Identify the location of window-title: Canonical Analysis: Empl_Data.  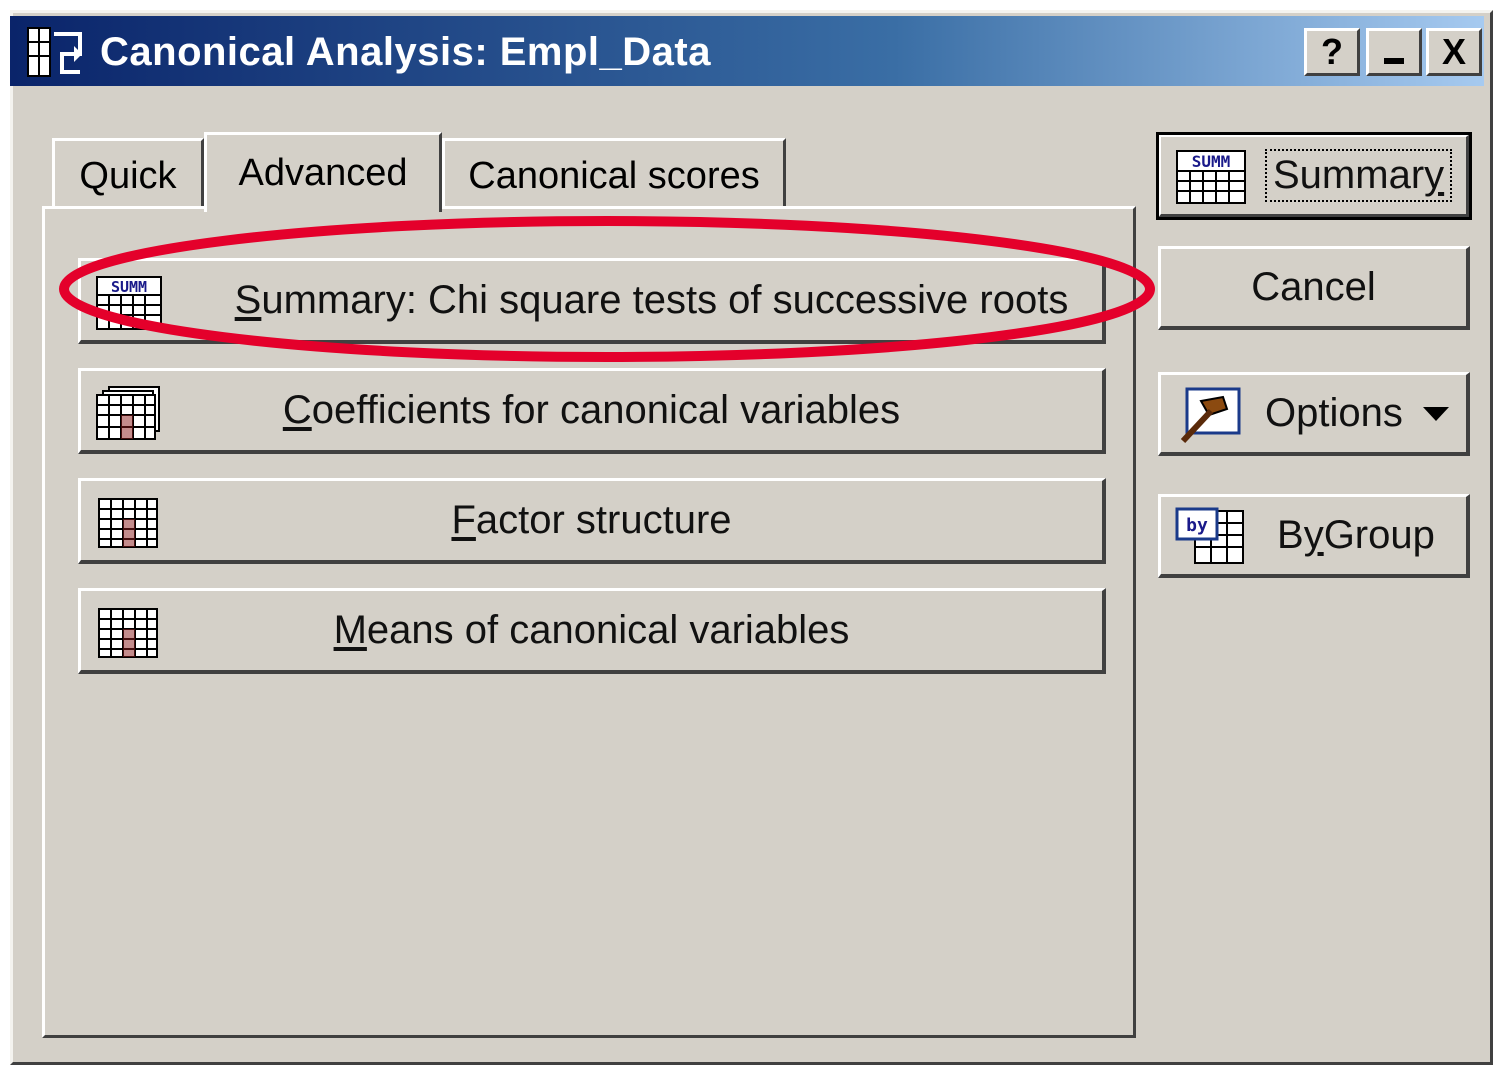
(405, 52).